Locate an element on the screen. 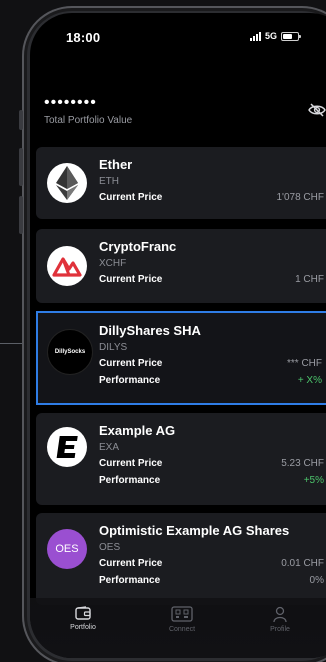 The height and width of the screenshot is (662, 326). asset-name: Ether is located at coordinates (116, 164).